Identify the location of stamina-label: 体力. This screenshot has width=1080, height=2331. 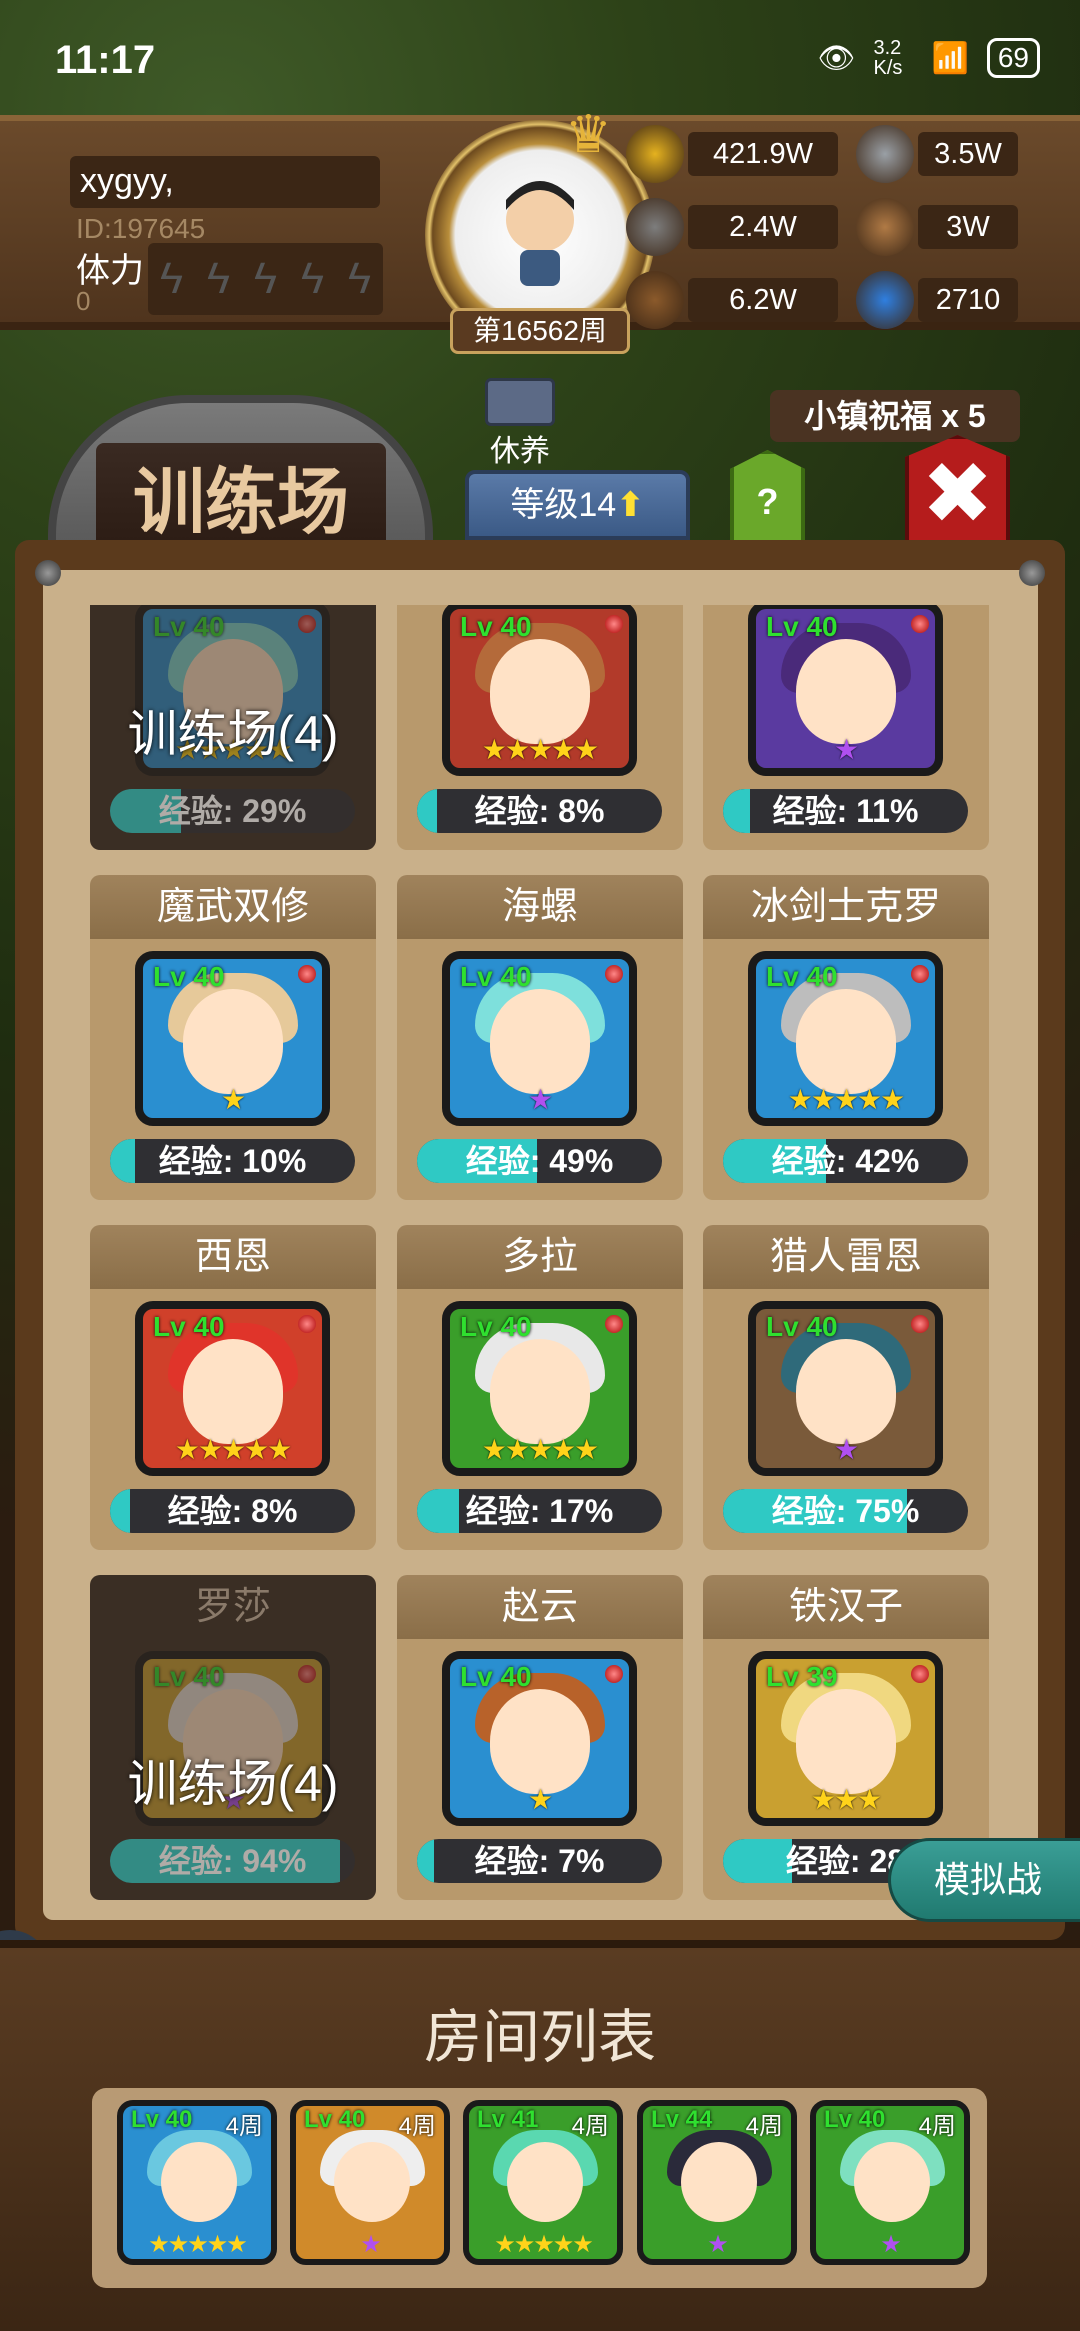
(110, 271).